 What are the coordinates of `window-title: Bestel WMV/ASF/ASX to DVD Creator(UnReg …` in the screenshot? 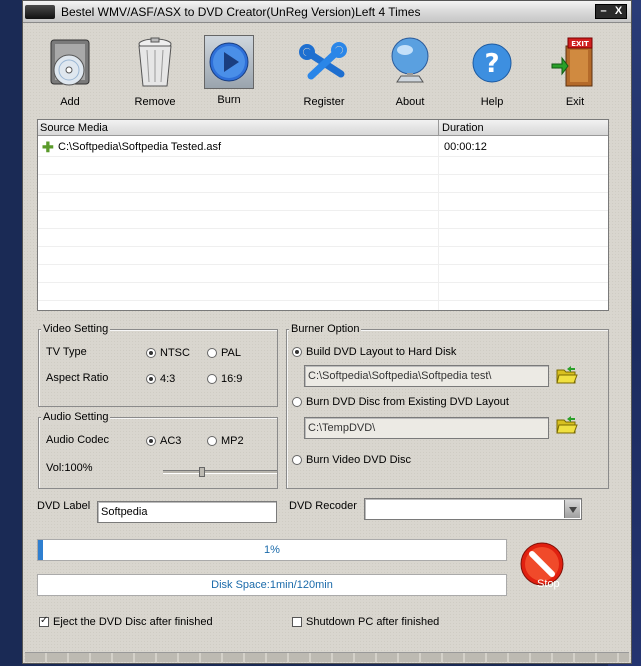 It's located at (241, 12).